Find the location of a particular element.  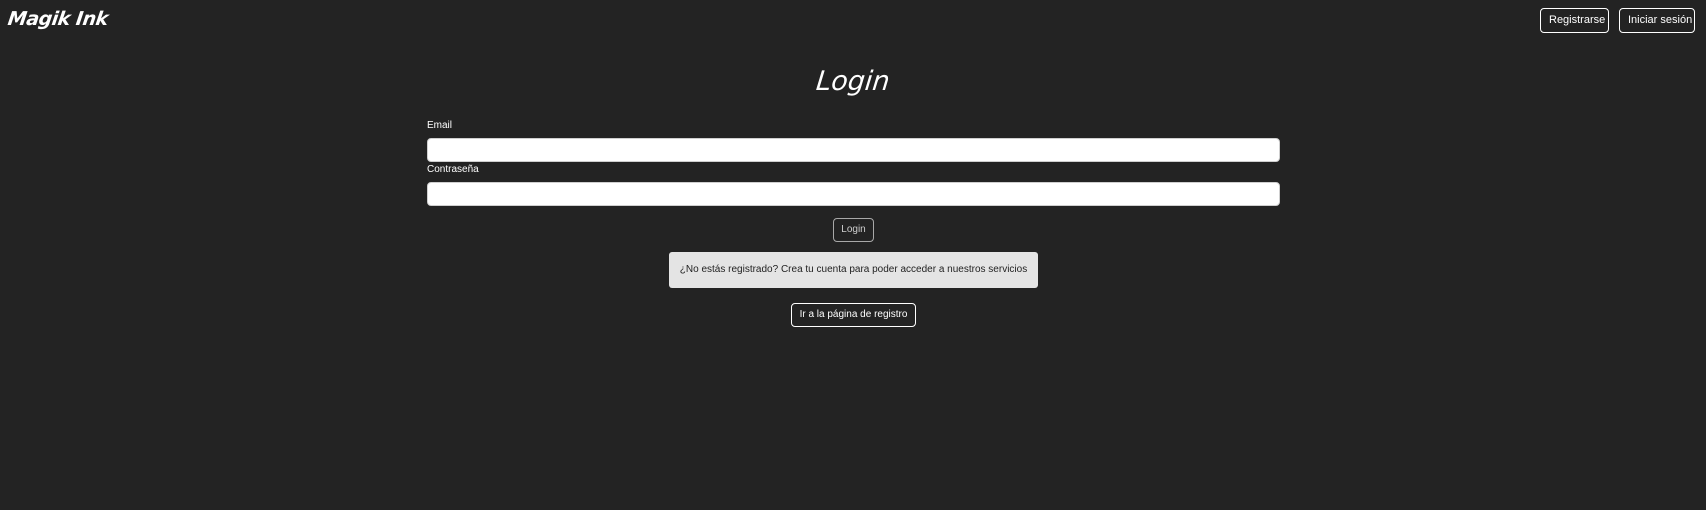

brand-logo: Magik Ink is located at coordinates (57, 19).